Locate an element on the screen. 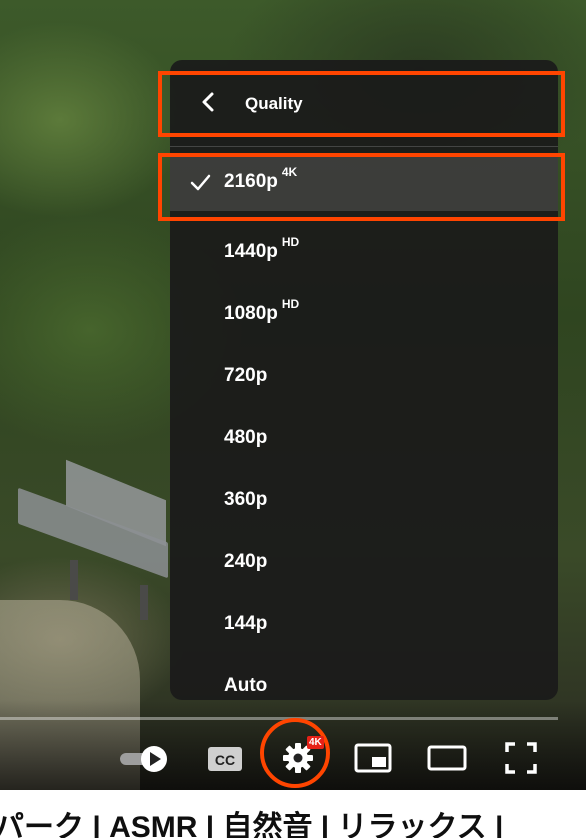 Image resolution: width=586 pixels, height=838 pixels. quality-option-label: 720p is located at coordinates (246, 375).